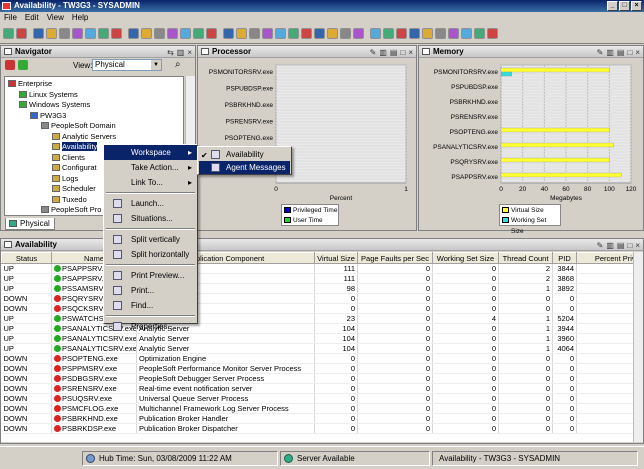 The image size is (644, 469). What do you see at coordinates (21, 33) in the screenshot?
I see `forward-icon` at bounding box center [21, 33].